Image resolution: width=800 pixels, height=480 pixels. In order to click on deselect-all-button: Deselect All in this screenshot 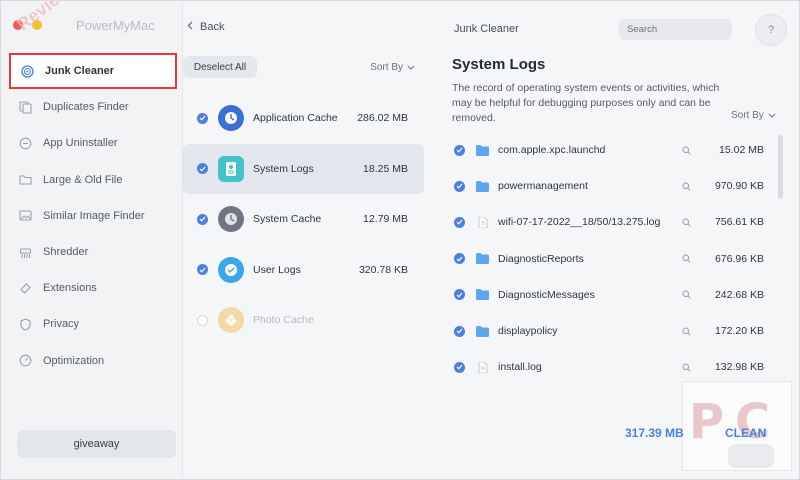, I will do `click(220, 67)`.